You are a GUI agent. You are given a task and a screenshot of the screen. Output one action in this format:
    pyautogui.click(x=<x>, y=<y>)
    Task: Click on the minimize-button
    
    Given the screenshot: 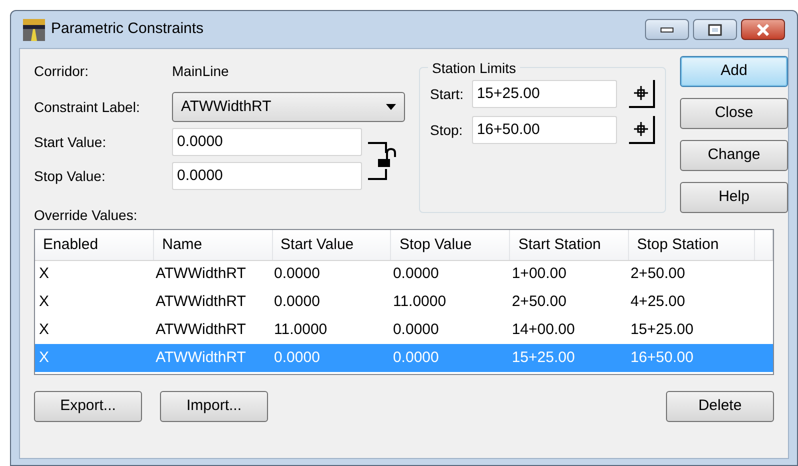 What is the action you would take?
    pyautogui.click(x=667, y=29)
    